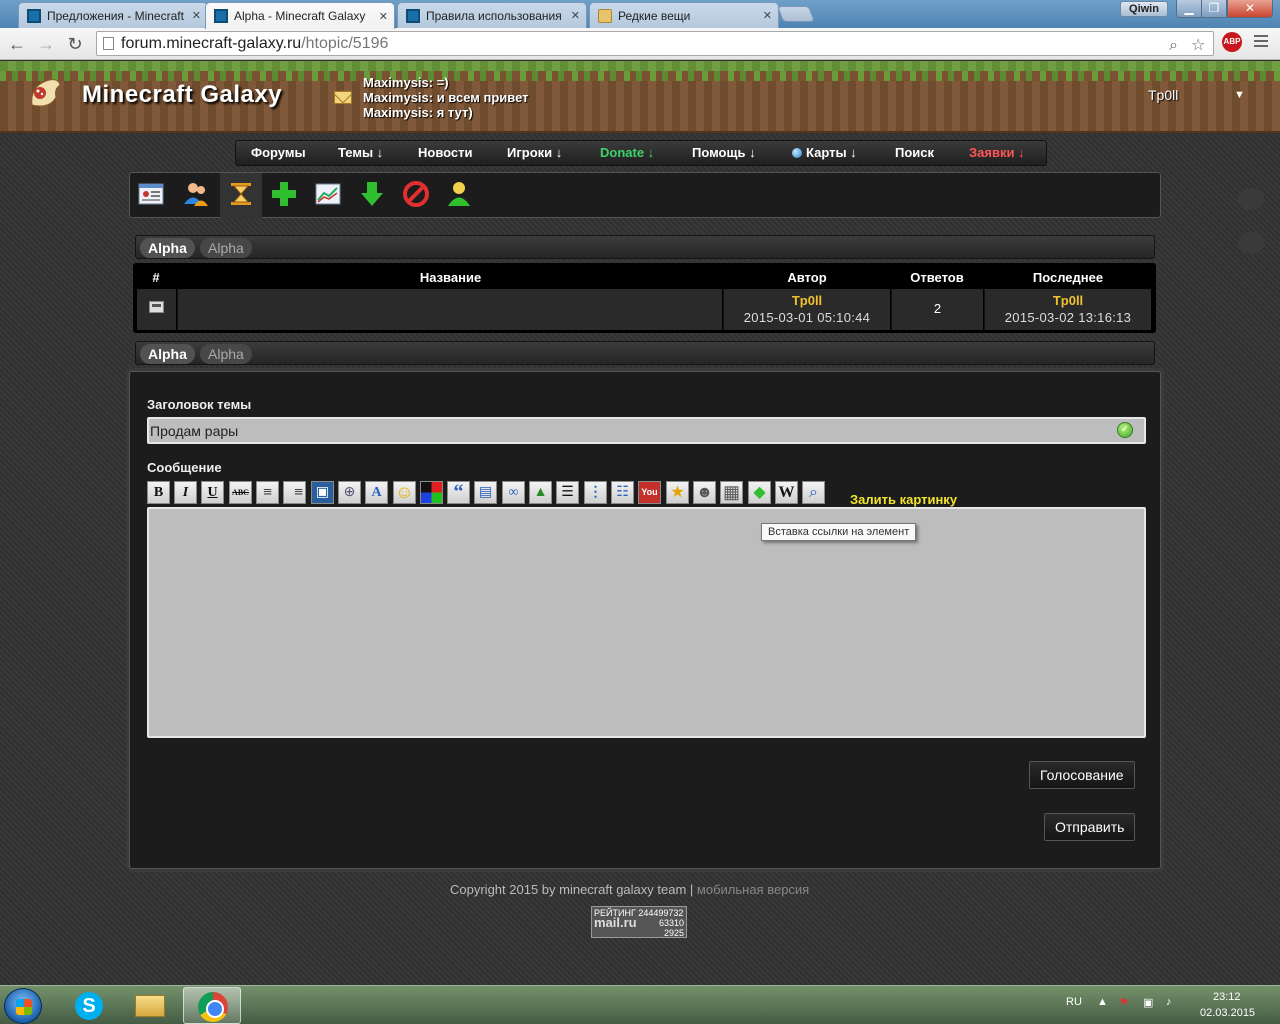 Image resolution: width=1280 pixels, height=1024 pixels. Describe the element at coordinates (113, 15) in the screenshot. I see `tab-proposals: Предложения - Minecraft ✕` at that location.